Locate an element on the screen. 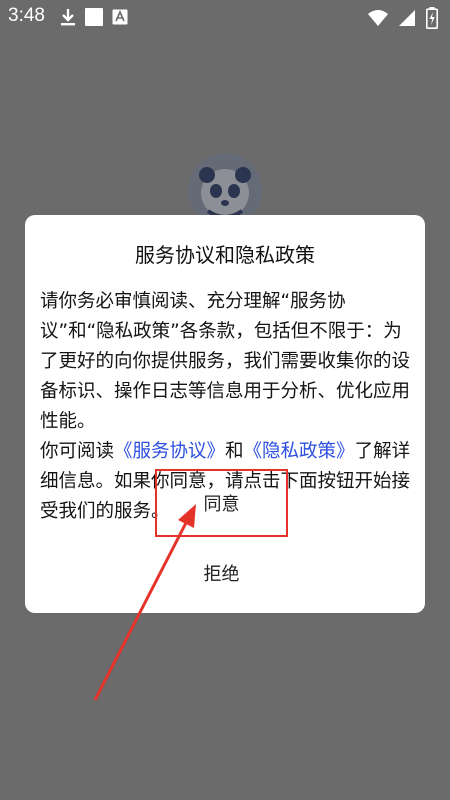 The height and width of the screenshot is (800, 450). signal-icon is located at coordinates (407, 18).